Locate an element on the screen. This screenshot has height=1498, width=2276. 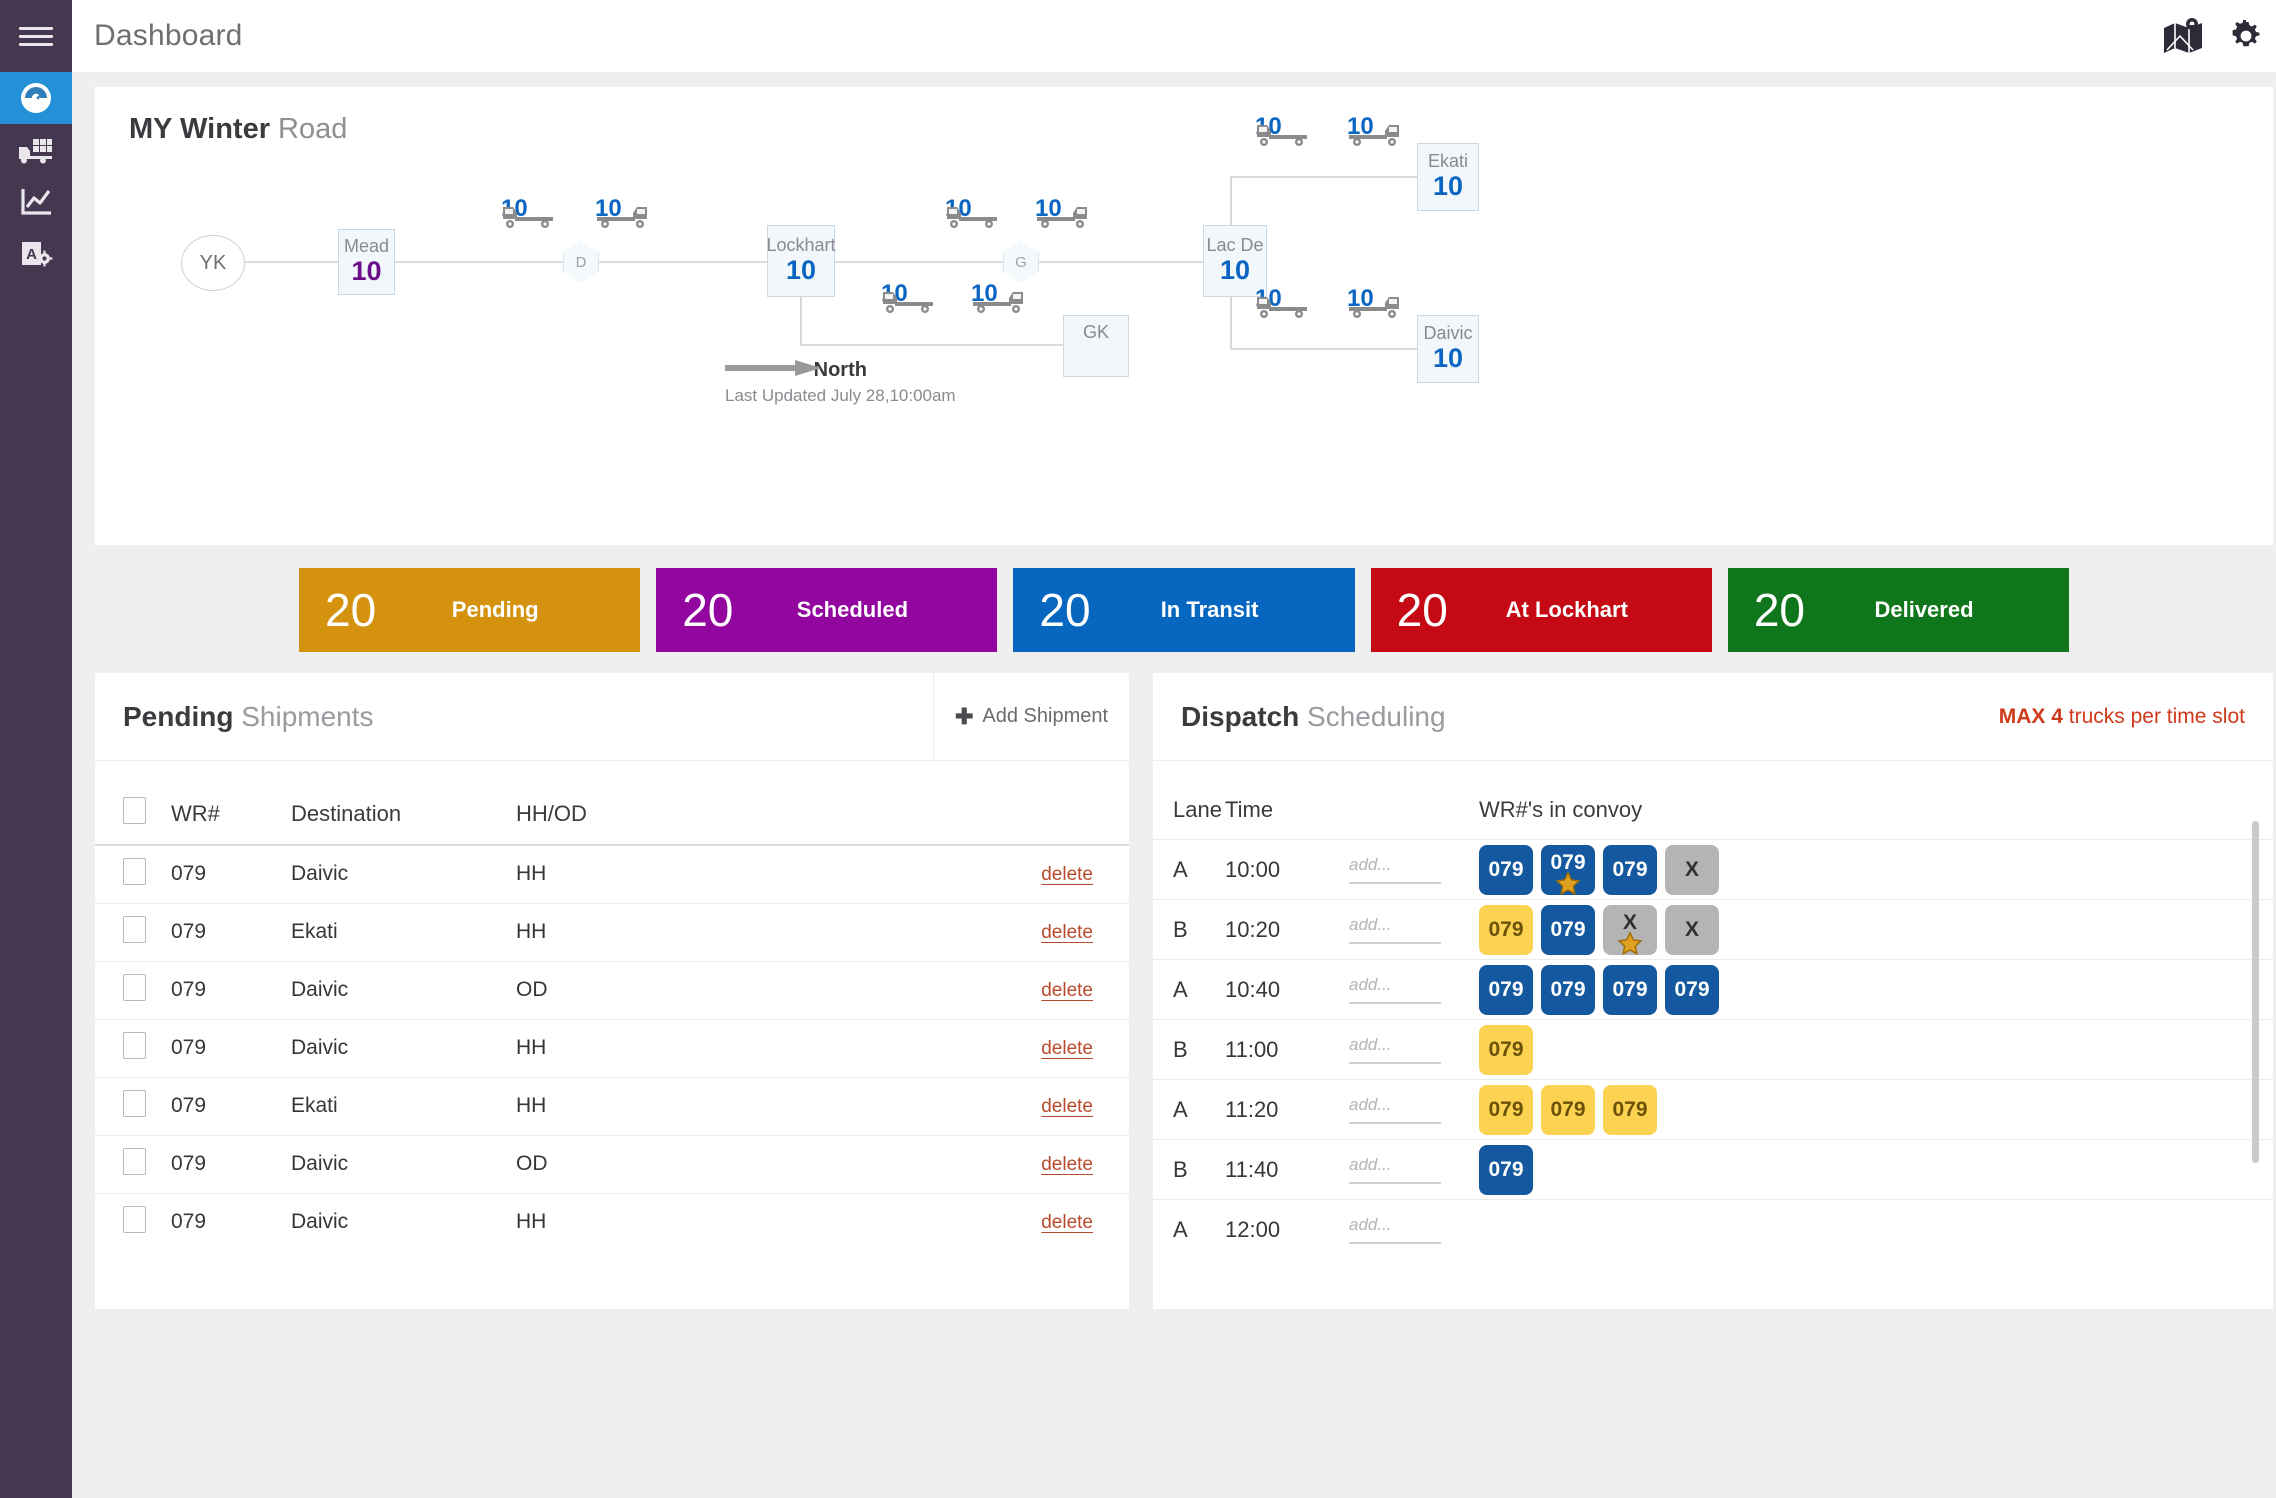
north-arrow-row: North is located at coordinates (796, 370).